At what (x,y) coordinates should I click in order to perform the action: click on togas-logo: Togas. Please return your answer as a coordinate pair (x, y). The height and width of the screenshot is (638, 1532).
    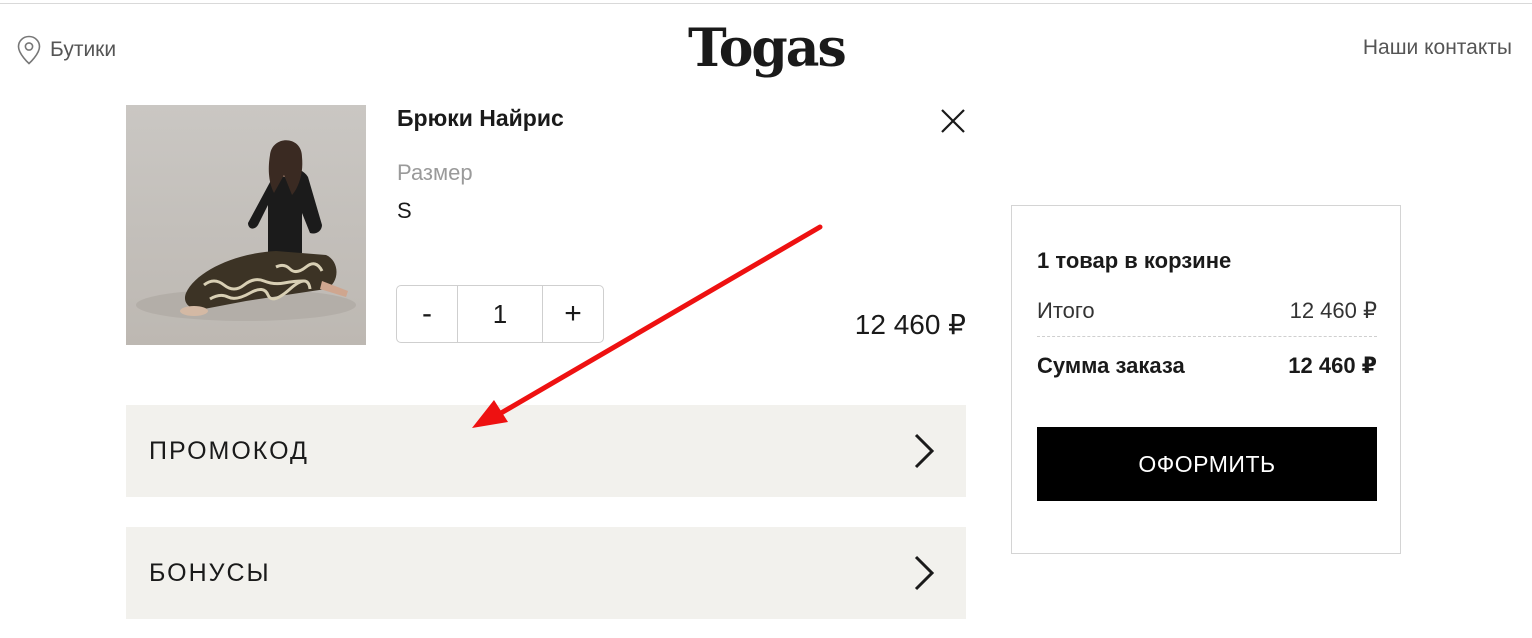
    Looking at the image, I should click on (767, 49).